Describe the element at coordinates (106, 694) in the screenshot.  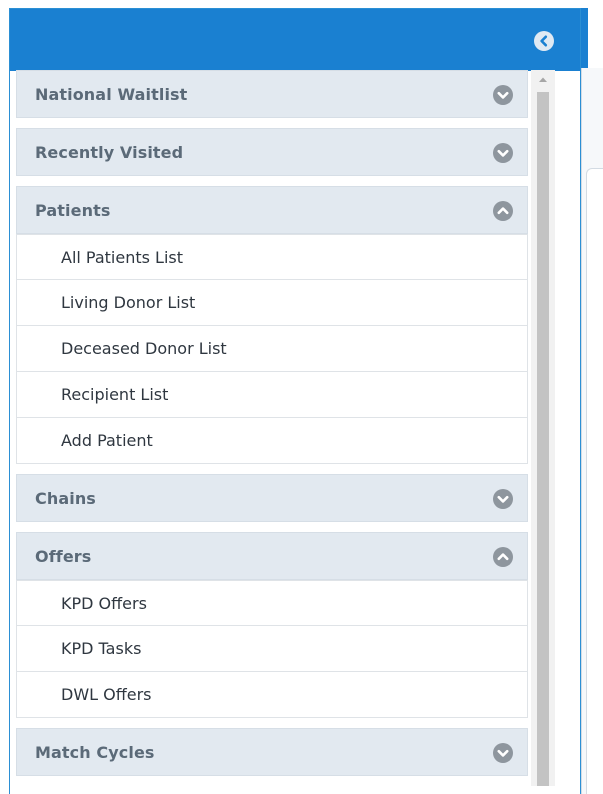
I see `menu-item-label: DWL Offers` at that location.